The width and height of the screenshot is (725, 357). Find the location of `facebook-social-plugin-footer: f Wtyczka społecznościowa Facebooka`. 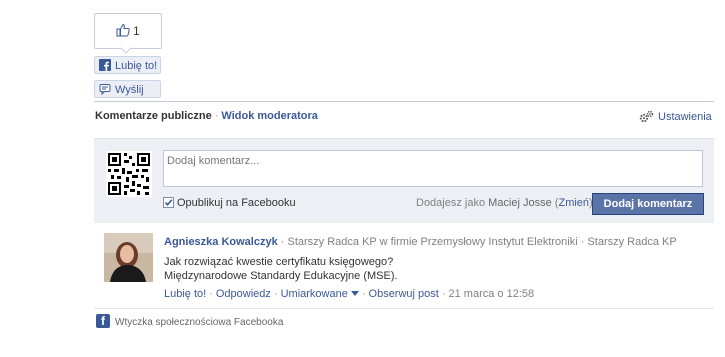

facebook-social-plugin-footer: f Wtyczka społecznościowa Facebooka is located at coordinates (189, 321).